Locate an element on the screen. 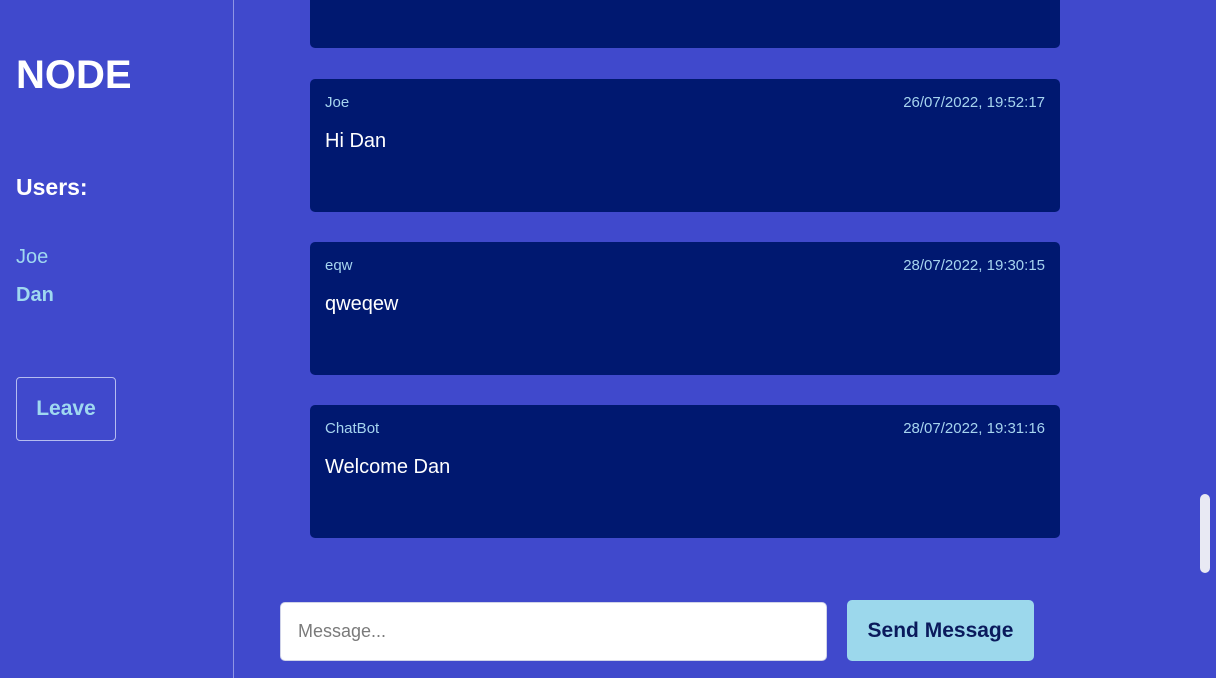 The height and width of the screenshot is (678, 1216). message-user: Joe is located at coordinates (337, 102).